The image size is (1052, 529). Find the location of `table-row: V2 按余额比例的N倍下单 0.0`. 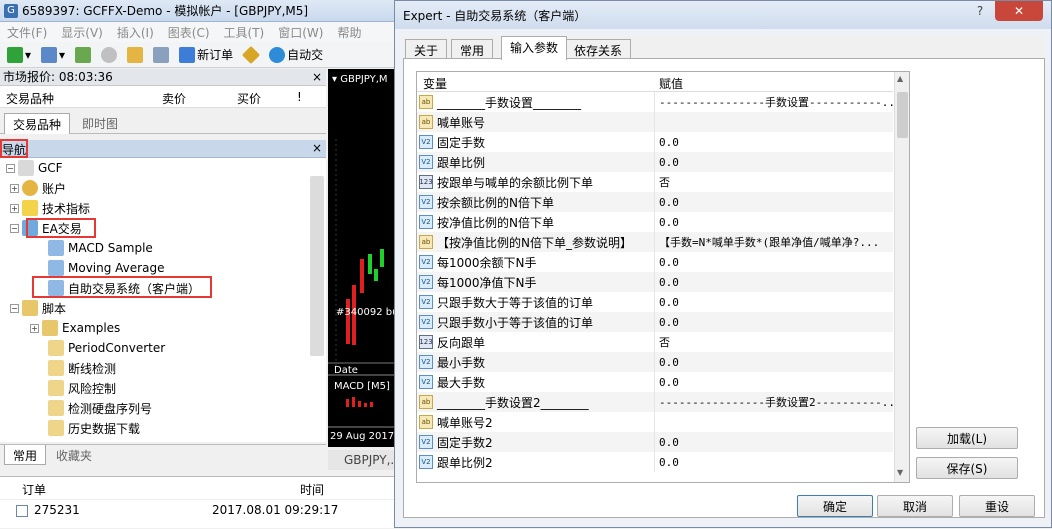

table-row: V2 按余额比例的N倍下单 0.0 is located at coordinates (655, 202).